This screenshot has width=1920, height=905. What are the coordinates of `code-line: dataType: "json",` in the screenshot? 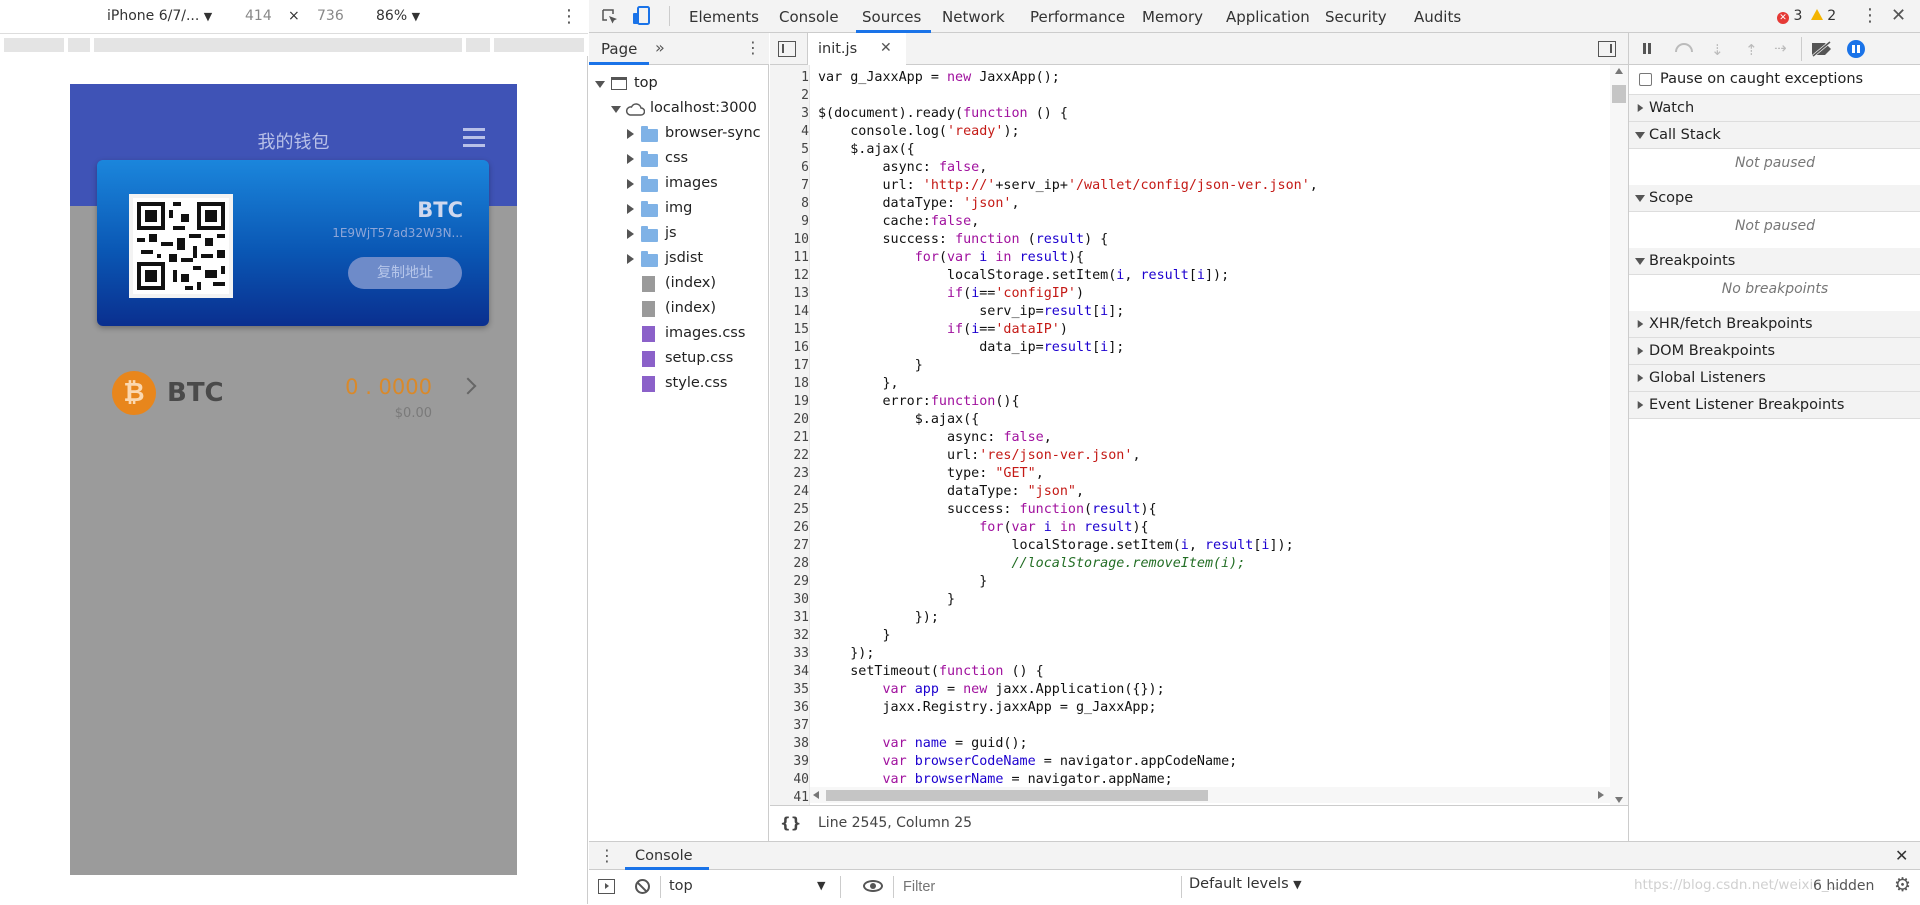 It's located at (951, 491).